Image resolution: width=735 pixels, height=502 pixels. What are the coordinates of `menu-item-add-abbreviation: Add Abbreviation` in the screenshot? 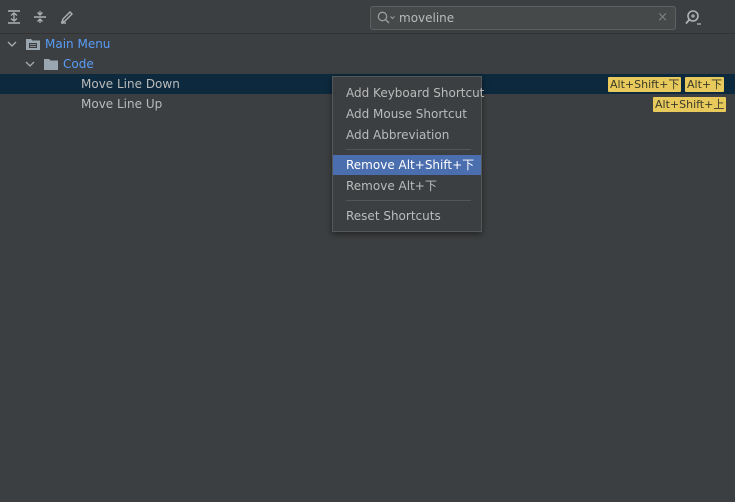 It's located at (407, 135).